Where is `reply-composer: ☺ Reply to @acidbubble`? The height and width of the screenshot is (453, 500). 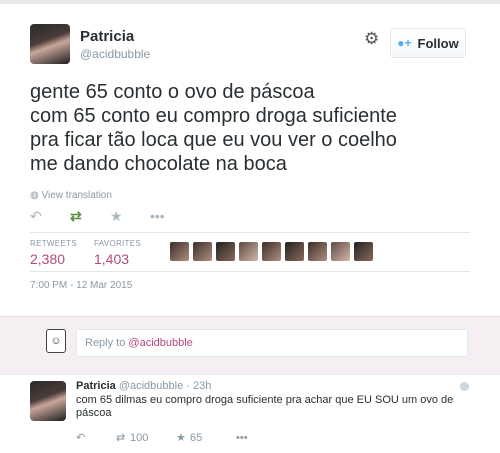
reply-composer: ☺ Reply to @acidbubble is located at coordinates (250, 345).